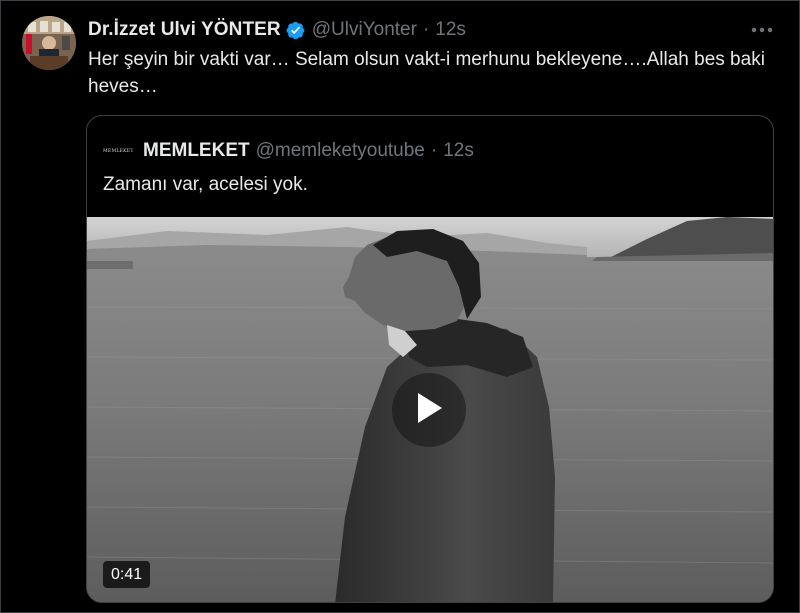 The width and height of the screenshot is (800, 613). I want to click on quote-header: MEMLEKET MEMLEKET @memleketyoutube · 12s, so click(288, 151).